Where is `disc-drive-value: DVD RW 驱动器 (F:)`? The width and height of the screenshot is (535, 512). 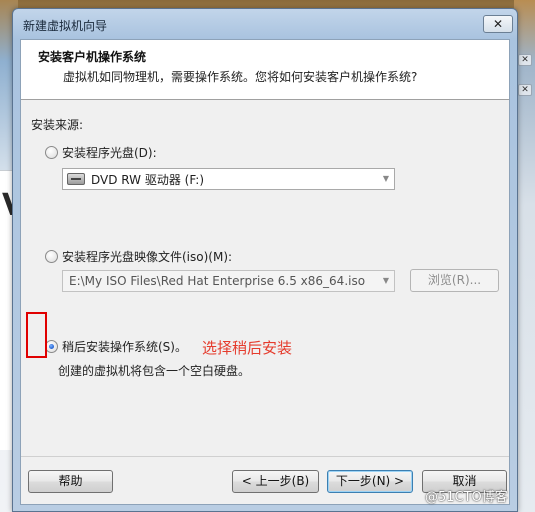
disc-drive-value: DVD RW 驱动器 (F:) is located at coordinates (148, 179).